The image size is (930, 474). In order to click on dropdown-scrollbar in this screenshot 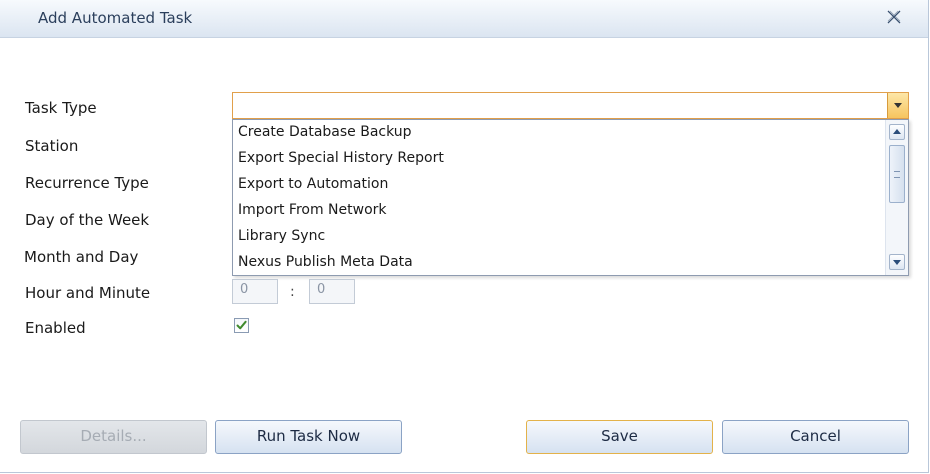, I will do `click(896, 197)`.